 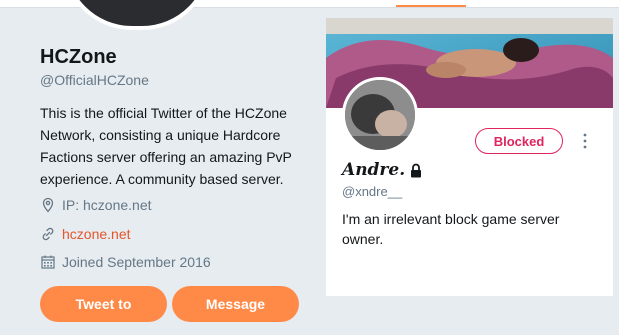 What do you see at coordinates (96, 234) in the screenshot?
I see `website-link: hczone.net` at bounding box center [96, 234].